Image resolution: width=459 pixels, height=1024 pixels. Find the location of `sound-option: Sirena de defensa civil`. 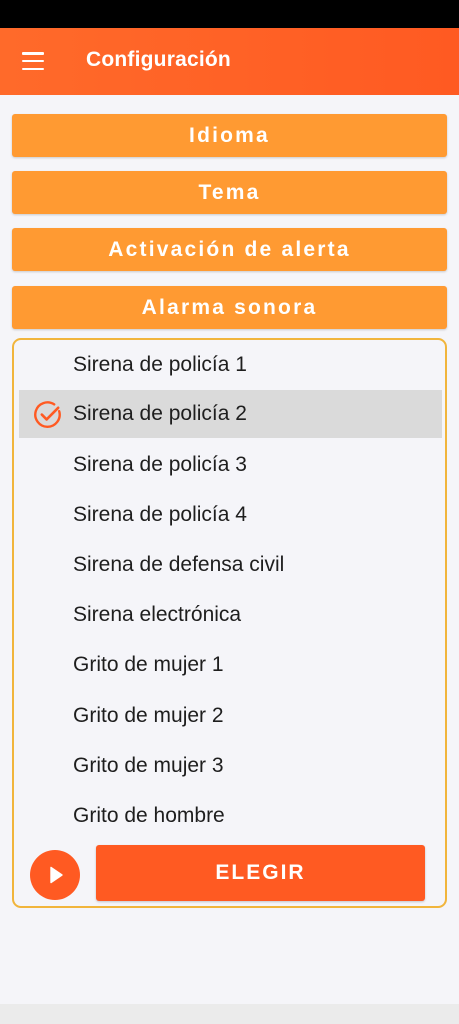

sound-option: Sirena de defensa civil is located at coordinates (230, 565).